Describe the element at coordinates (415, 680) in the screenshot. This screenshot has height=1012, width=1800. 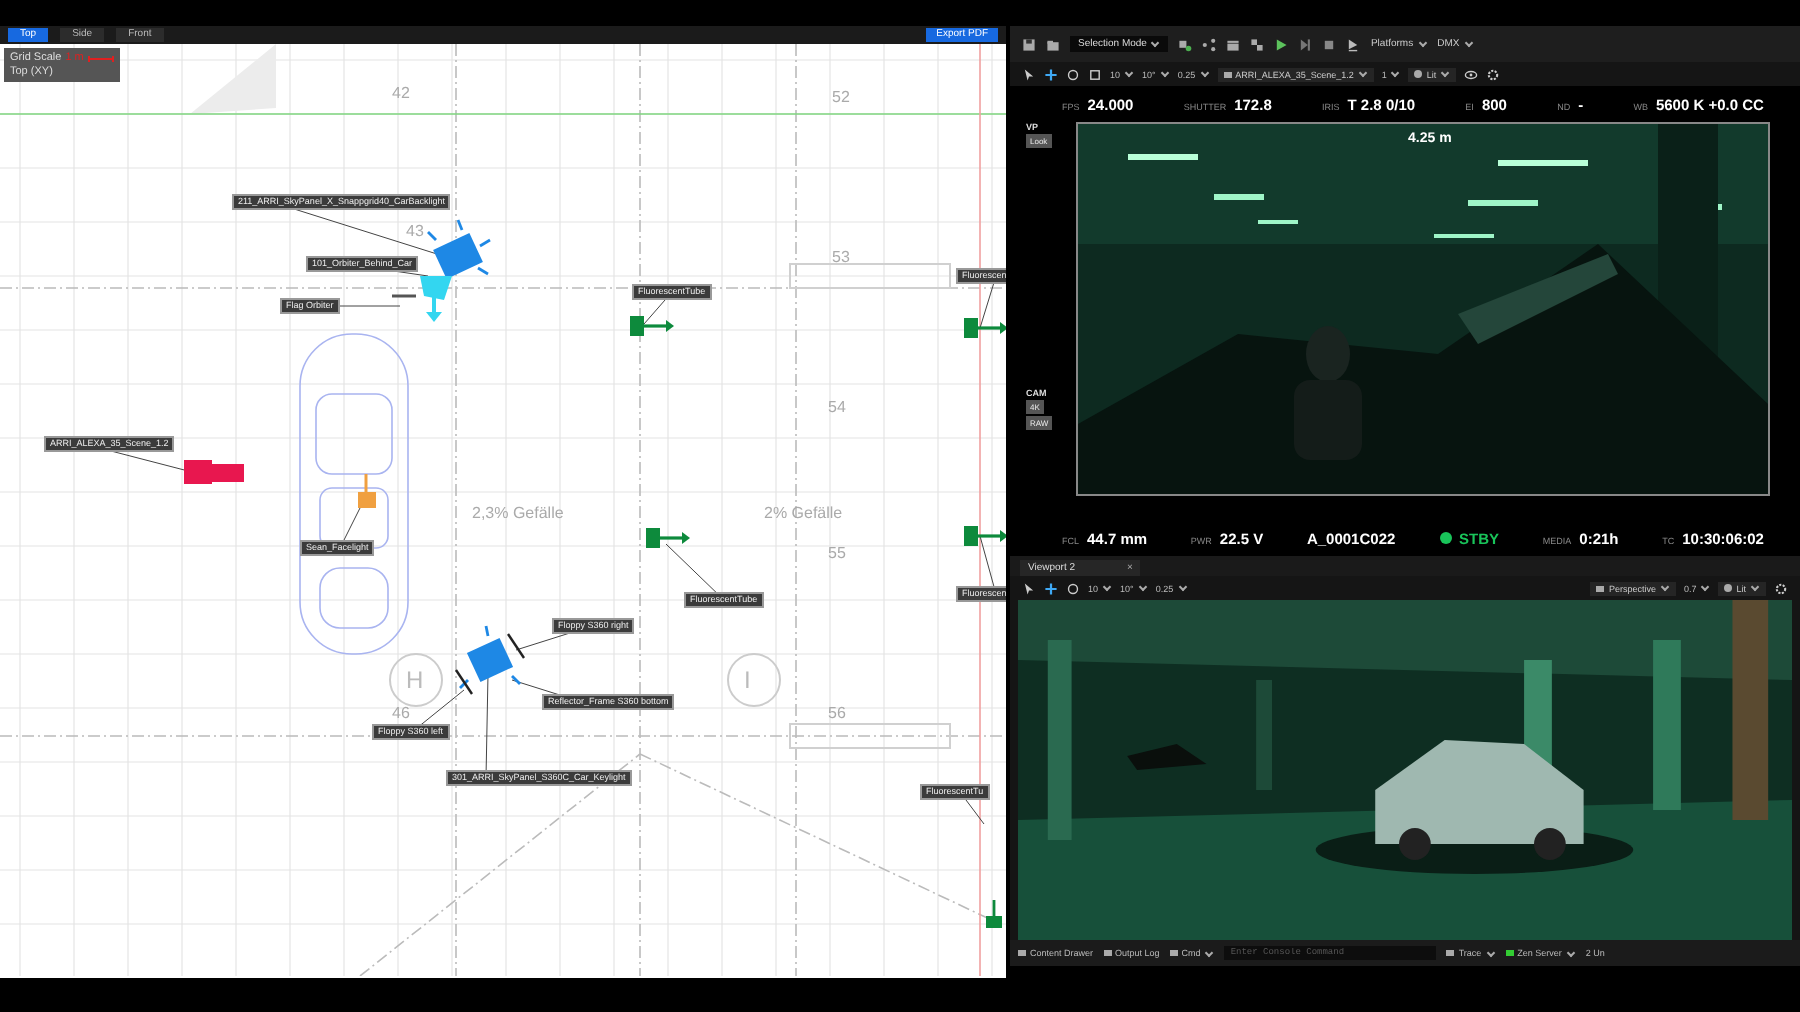
I see `axis-mark: H` at that location.